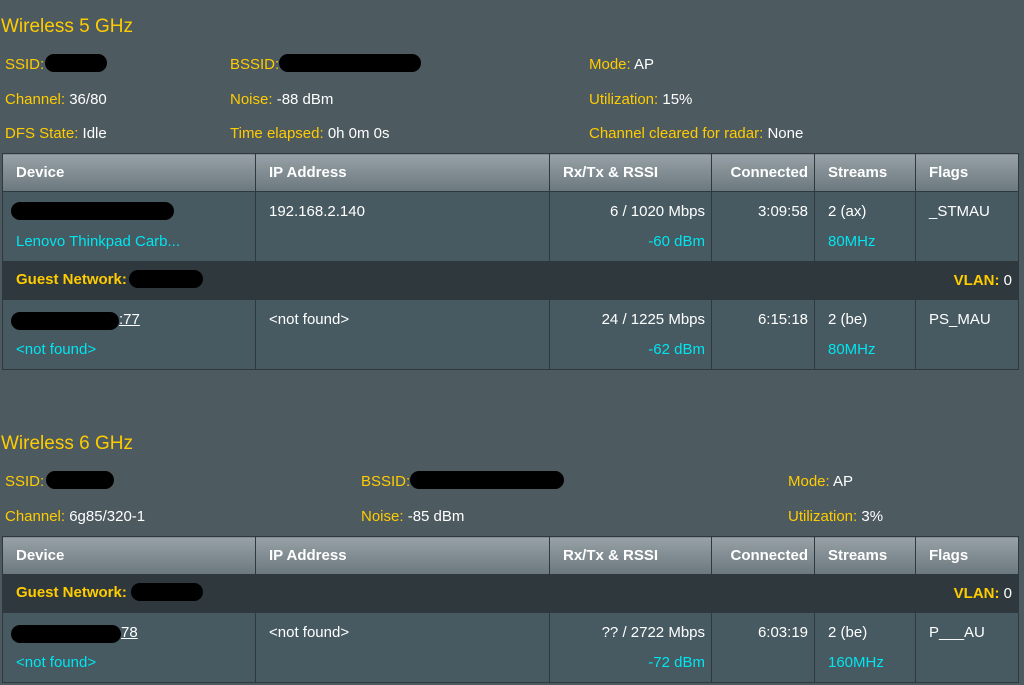 This screenshot has height=685, width=1024. What do you see at coordinates (1007, 593) in the screenshot?
I see `vlan-value: 0` at bounding box center [1007, 593].